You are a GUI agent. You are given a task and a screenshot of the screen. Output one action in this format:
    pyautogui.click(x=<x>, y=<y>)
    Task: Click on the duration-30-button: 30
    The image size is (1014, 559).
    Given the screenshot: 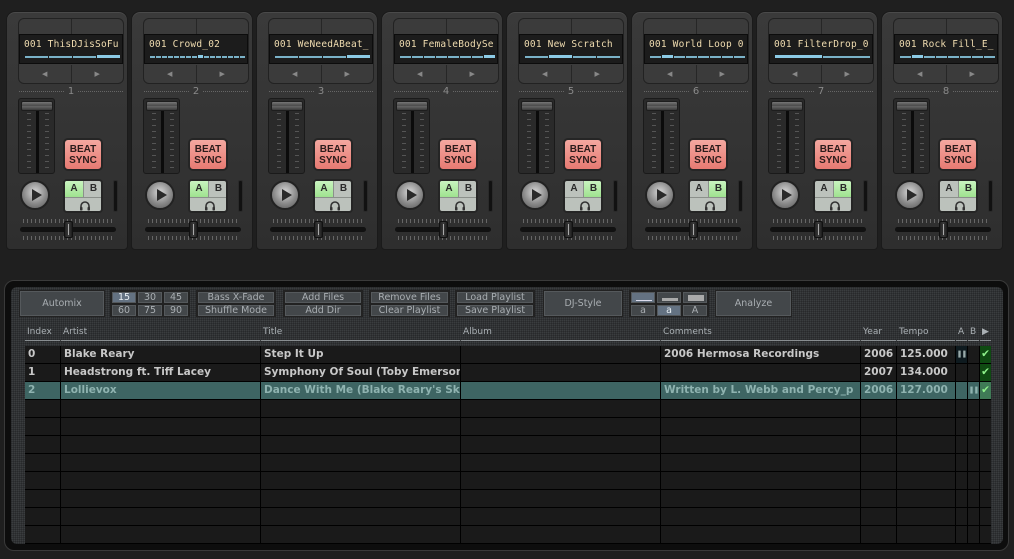 What is the action you would take?
    pyautogui.click(x=150, y=297)
    